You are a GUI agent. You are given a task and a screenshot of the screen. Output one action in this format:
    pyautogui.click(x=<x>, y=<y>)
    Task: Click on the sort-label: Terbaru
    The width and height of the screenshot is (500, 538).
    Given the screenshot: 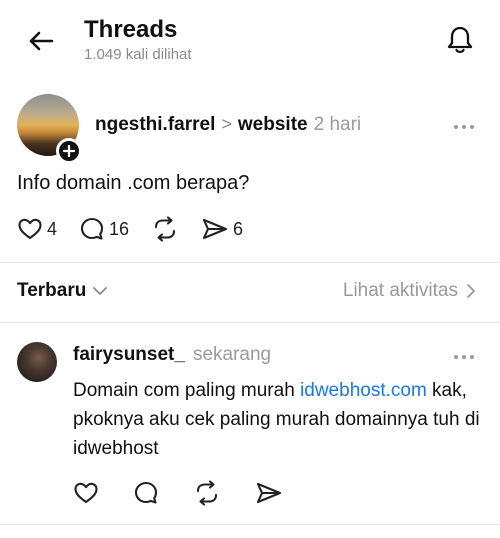 What is the action you would take?
    pyautogui.click(x=52, y=290)
    